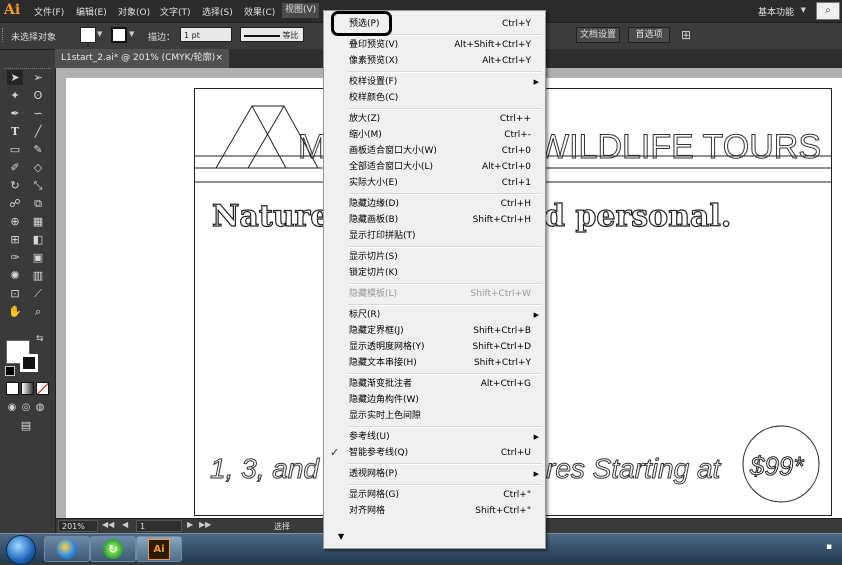  What do you see at coordinates (10, 371) in the screenshot?
I see `default-colors-icon` at bounding box center [10, 371].